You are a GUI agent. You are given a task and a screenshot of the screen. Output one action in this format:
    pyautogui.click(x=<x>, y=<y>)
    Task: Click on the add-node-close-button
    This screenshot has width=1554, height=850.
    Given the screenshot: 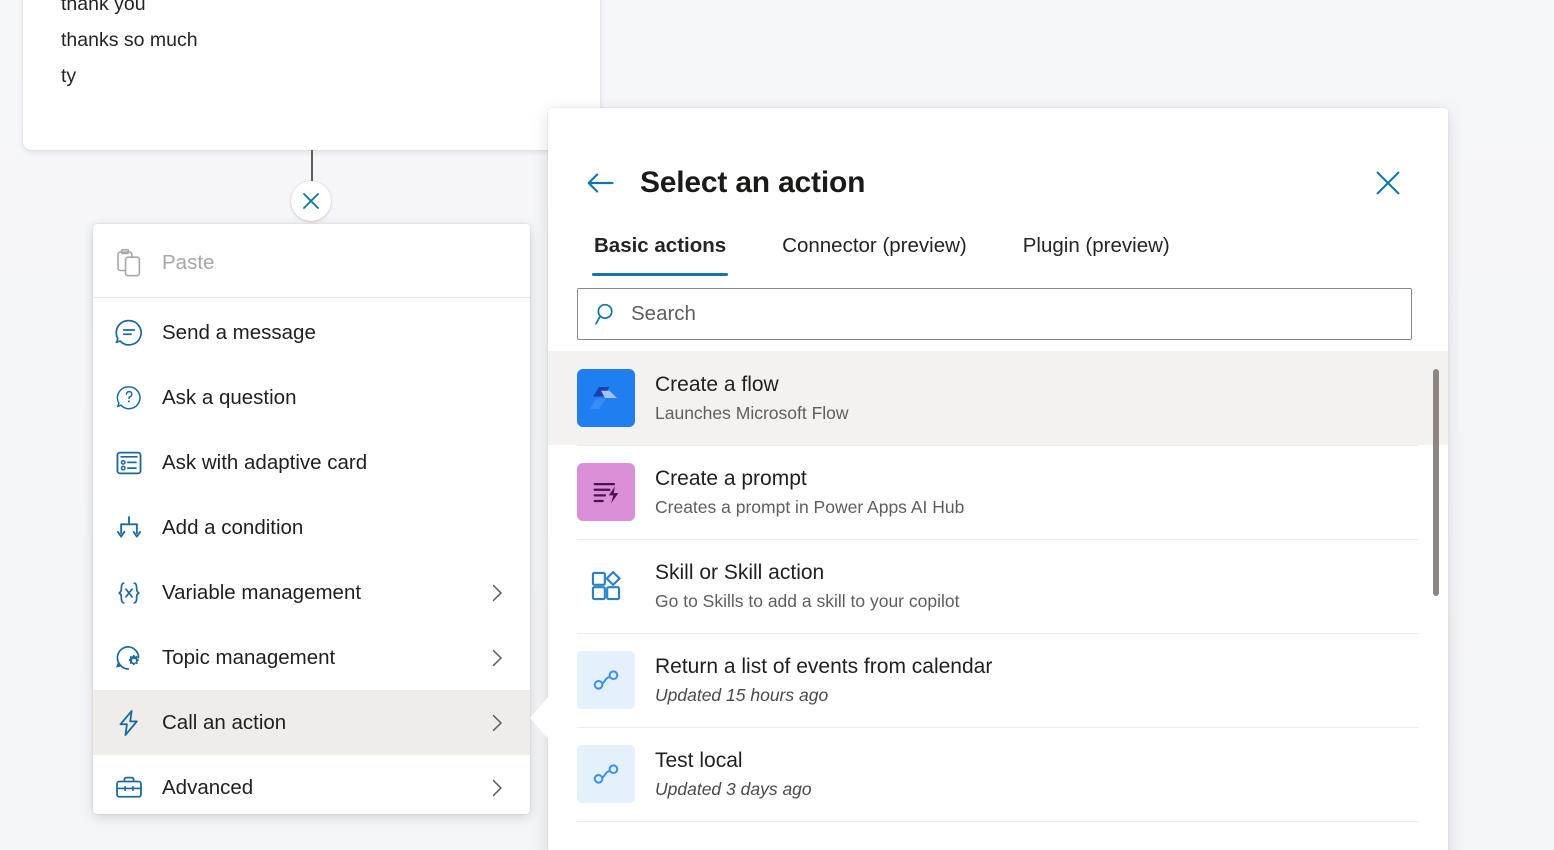 What is the action you would take?
    pyautogui.click(x=311, y=201)
    